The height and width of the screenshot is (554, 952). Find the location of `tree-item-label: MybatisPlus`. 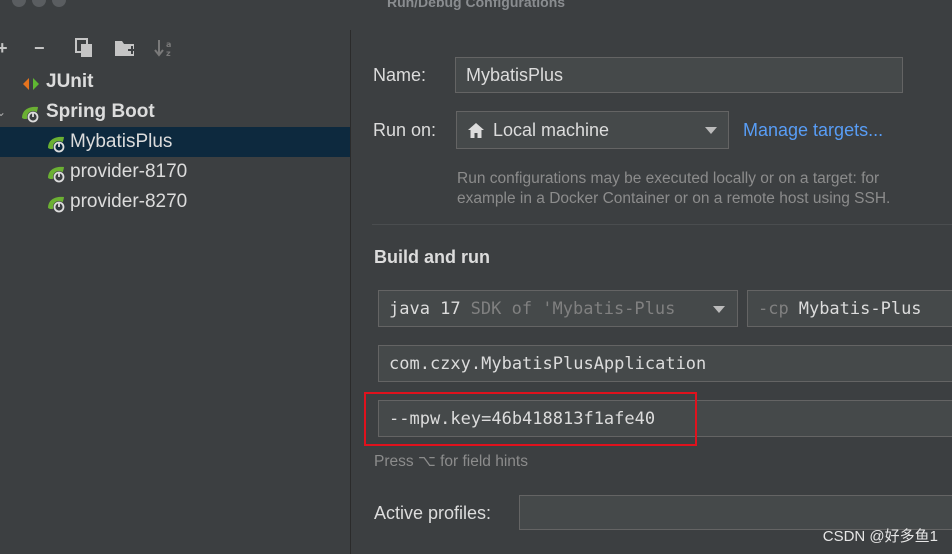

tree-item-label: MybatisPlus is located at coordinates (121, 141).